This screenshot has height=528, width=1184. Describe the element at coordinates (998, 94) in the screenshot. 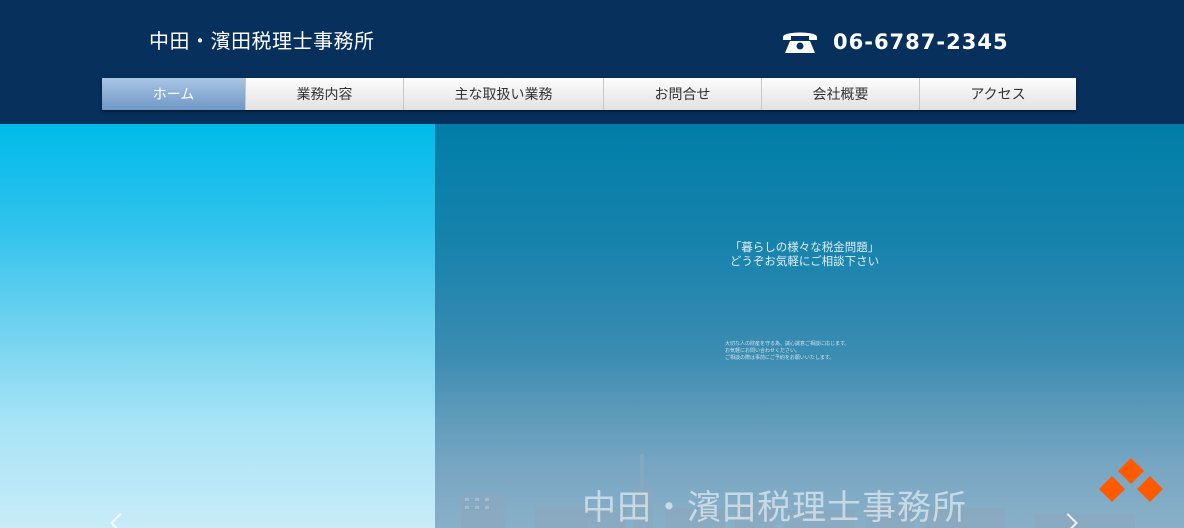

I see `nav-item-access: アクセス` at that location.